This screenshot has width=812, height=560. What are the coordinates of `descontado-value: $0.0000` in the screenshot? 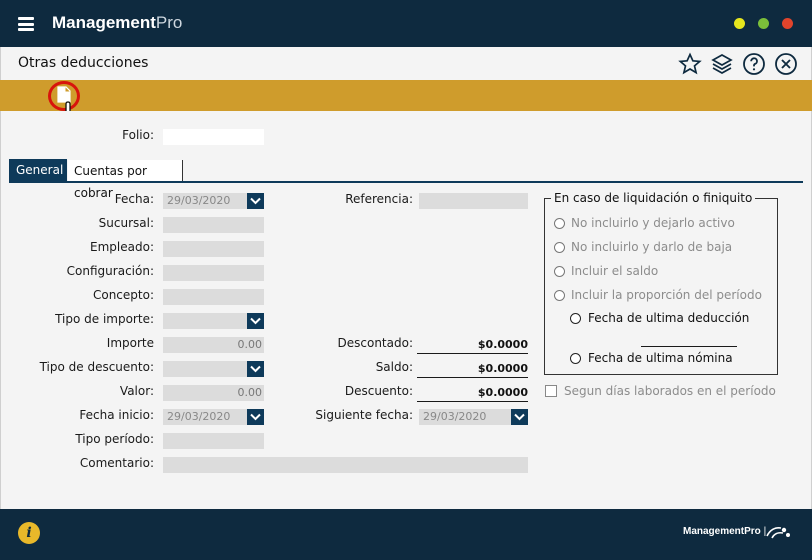 It's located at (502, 344).